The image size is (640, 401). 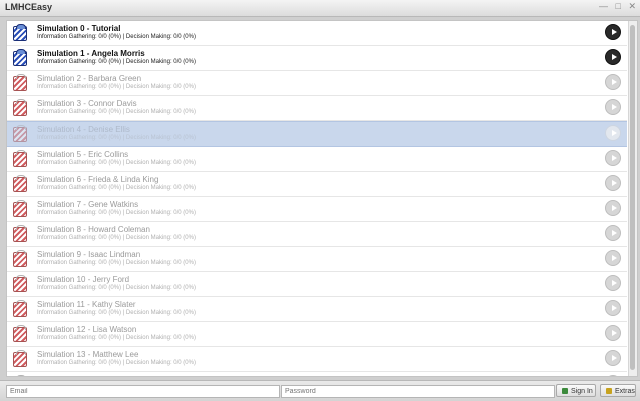 What do you see at coordinates (320, 8) in the screenshot?
I see `title-bar: LMHCEasy — □ ✕` at bounding box center [320, 8].